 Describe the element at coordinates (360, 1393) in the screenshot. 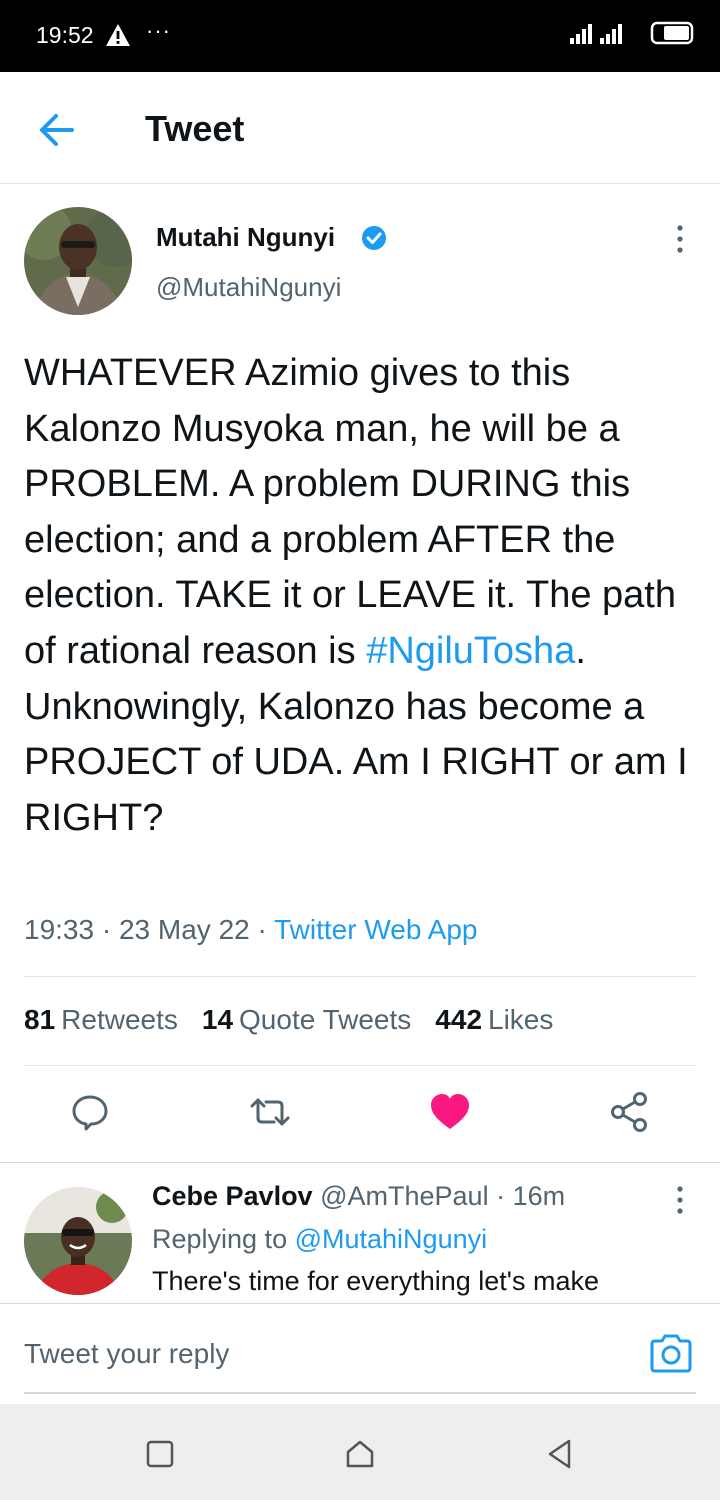

I see `input-underline` at that location.